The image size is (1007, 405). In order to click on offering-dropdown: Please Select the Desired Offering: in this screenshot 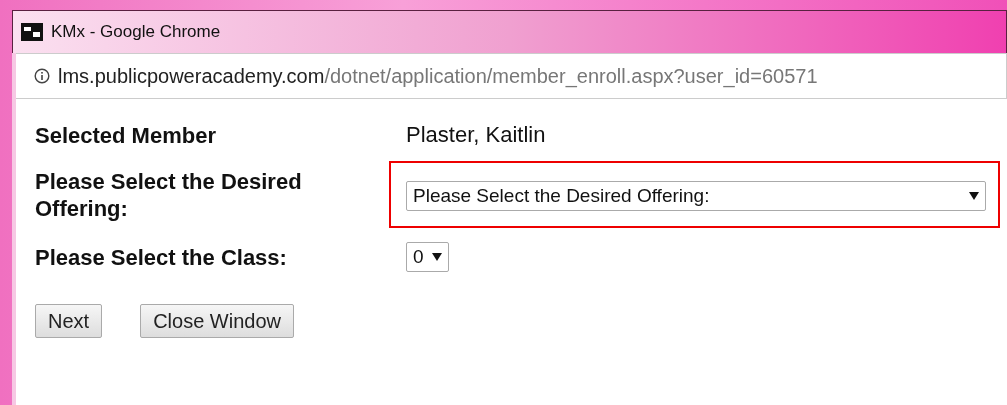, I will do `click(696, 196)`.